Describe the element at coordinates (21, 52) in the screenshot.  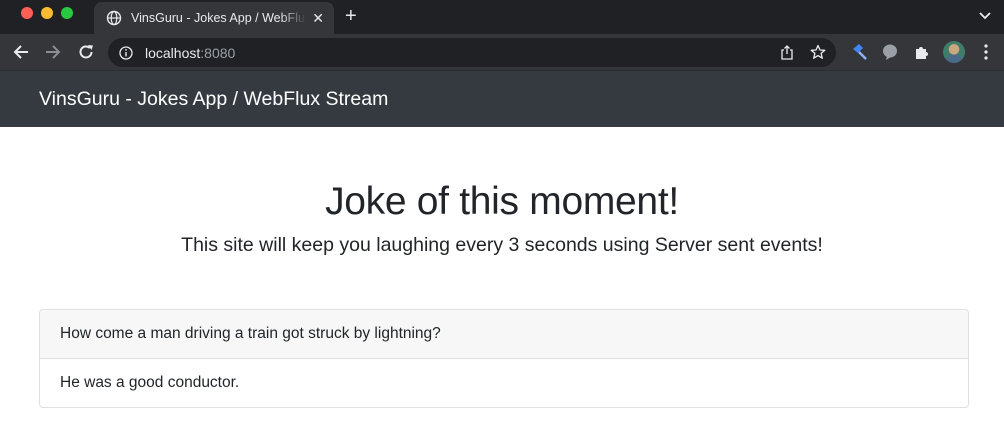
I see `back-arrow-icon` at that location.